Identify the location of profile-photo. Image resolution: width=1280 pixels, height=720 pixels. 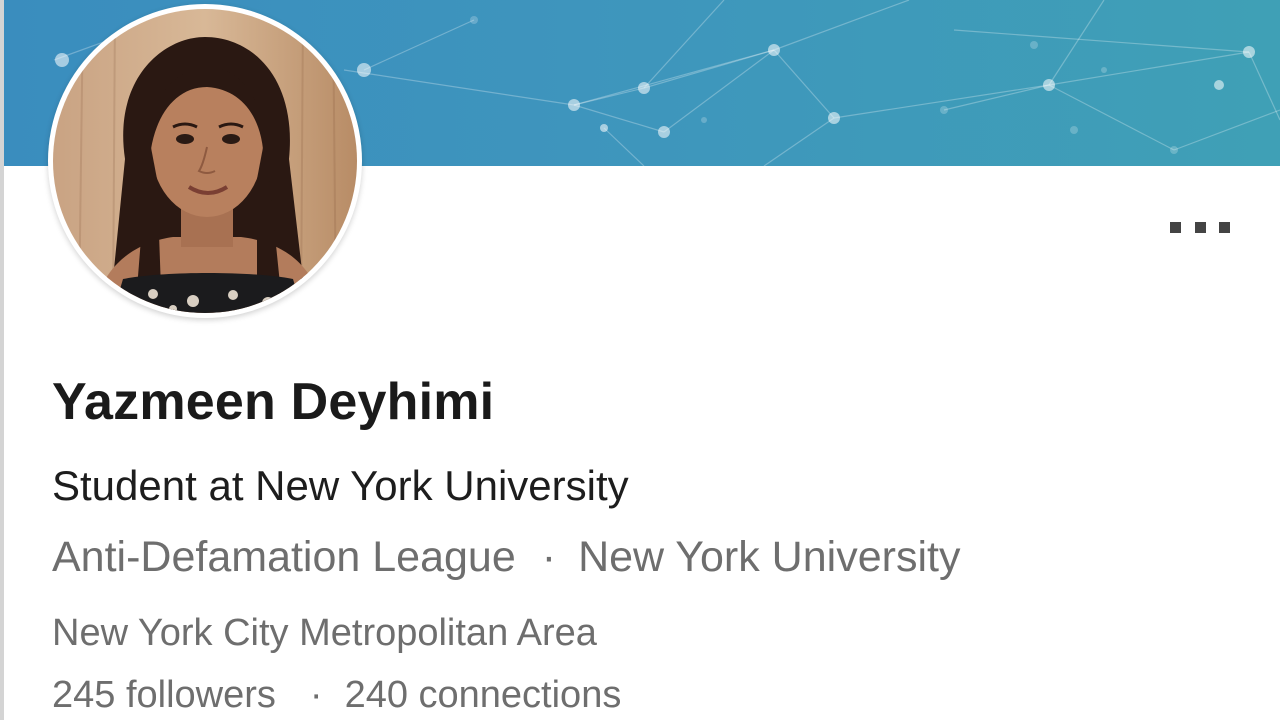
(205, 161).